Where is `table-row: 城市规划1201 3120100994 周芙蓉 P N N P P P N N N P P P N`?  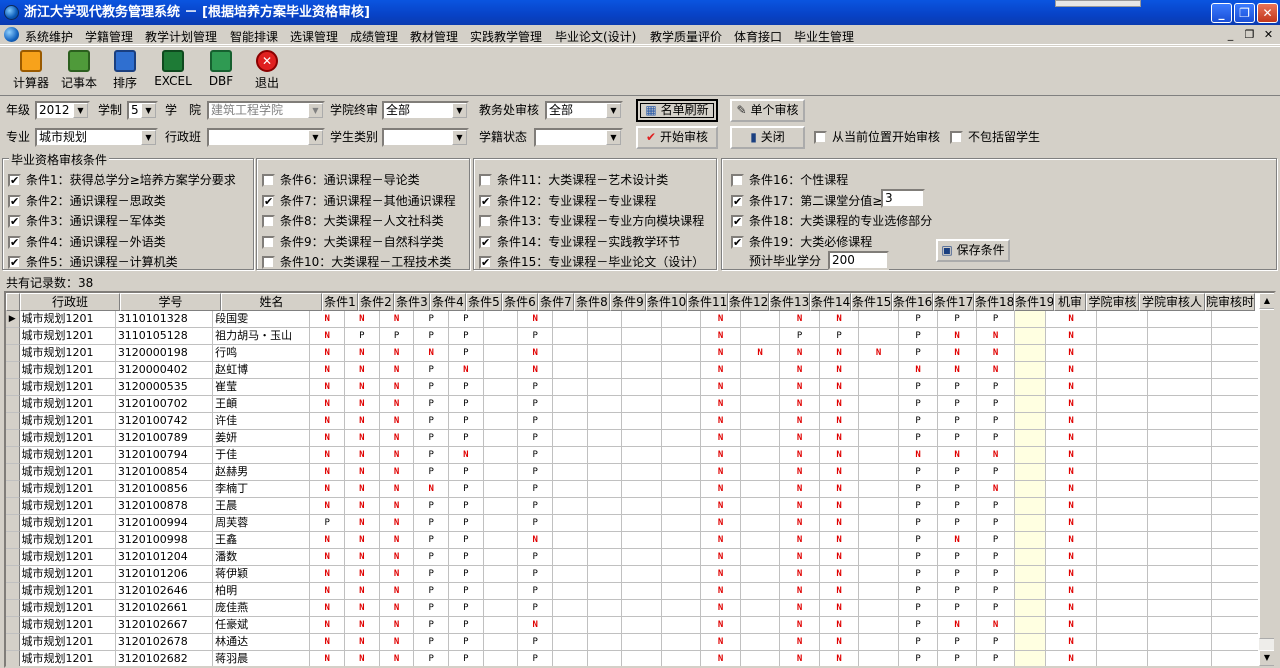 table-row: 城市规划1201 3120100994 周芙蓉 P N N P P P N N N P P P N is located at coordinates (633, 523).